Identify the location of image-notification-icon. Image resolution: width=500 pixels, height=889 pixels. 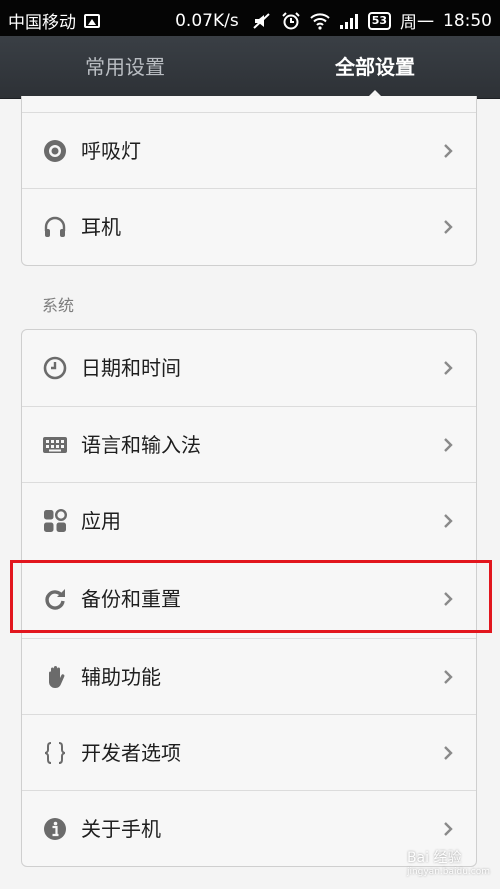
(92, 20).